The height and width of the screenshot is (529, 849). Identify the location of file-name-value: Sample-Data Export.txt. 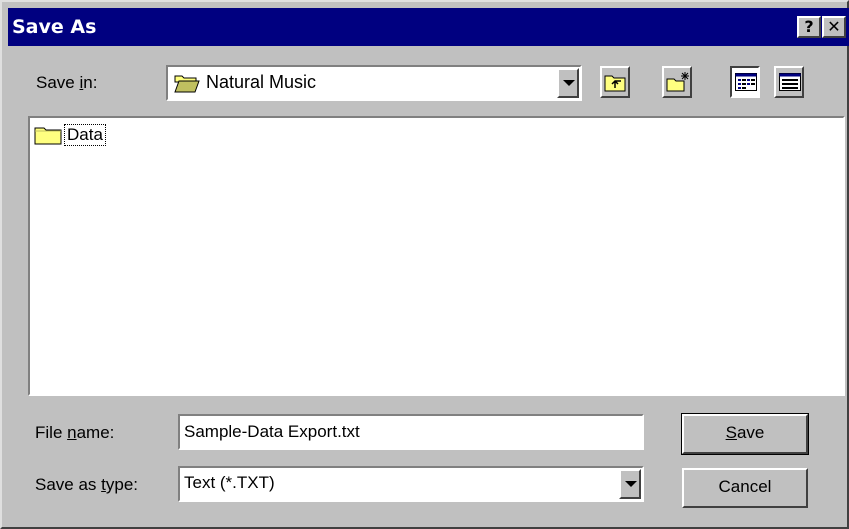
(272, 431).